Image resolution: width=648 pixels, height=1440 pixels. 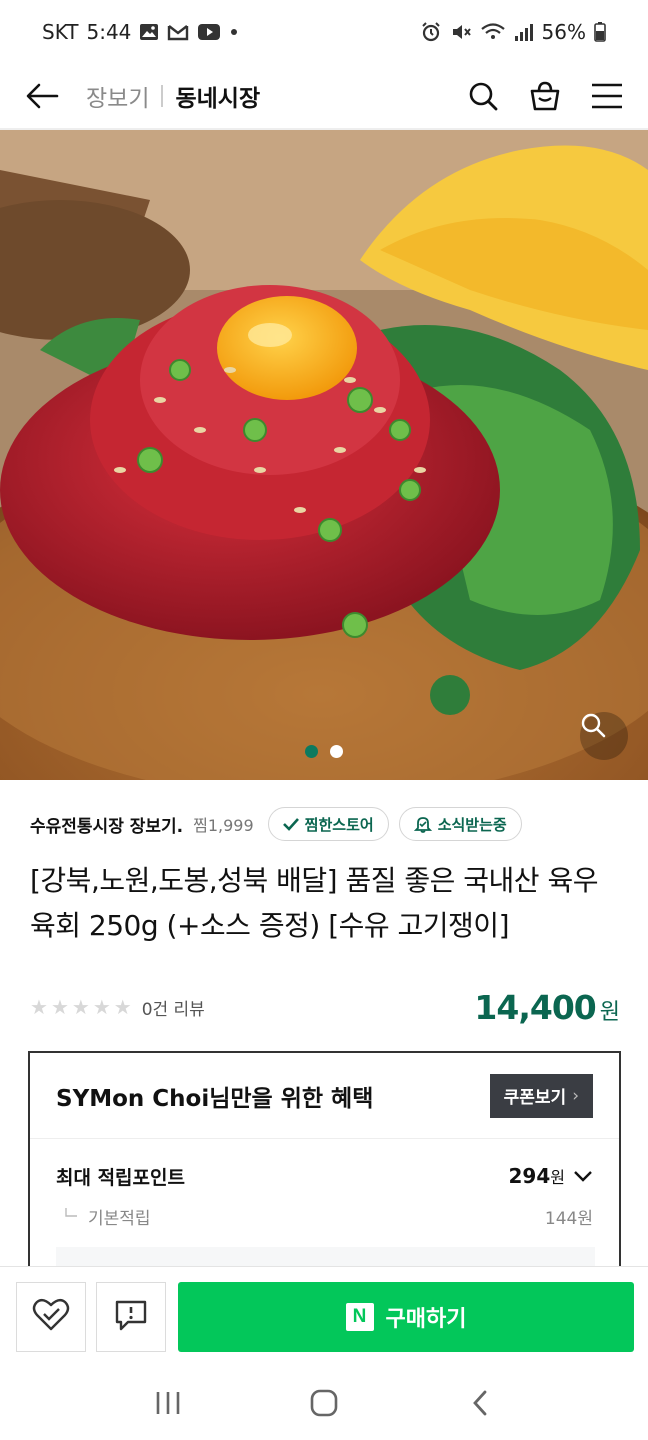 I want to click on carousel-dot, so click(x=336, y=751).